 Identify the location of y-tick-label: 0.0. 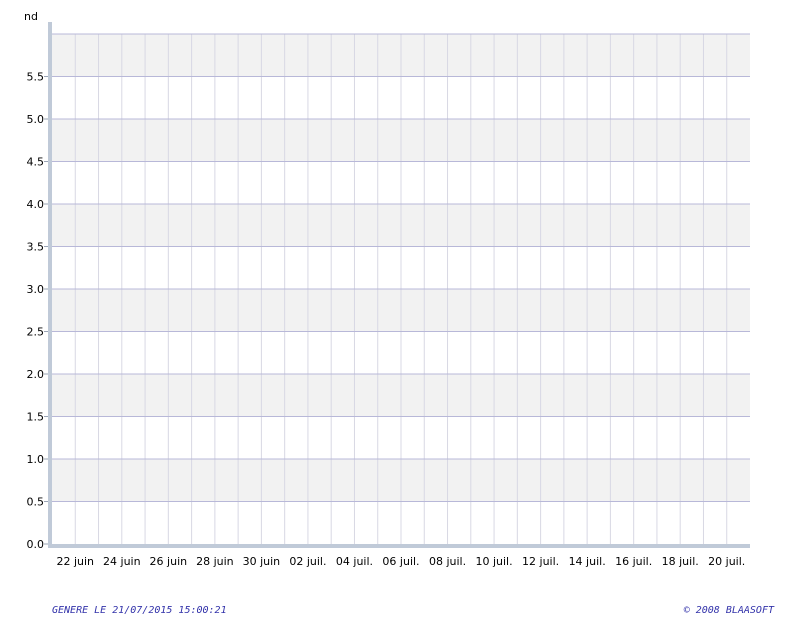
(36, 544).